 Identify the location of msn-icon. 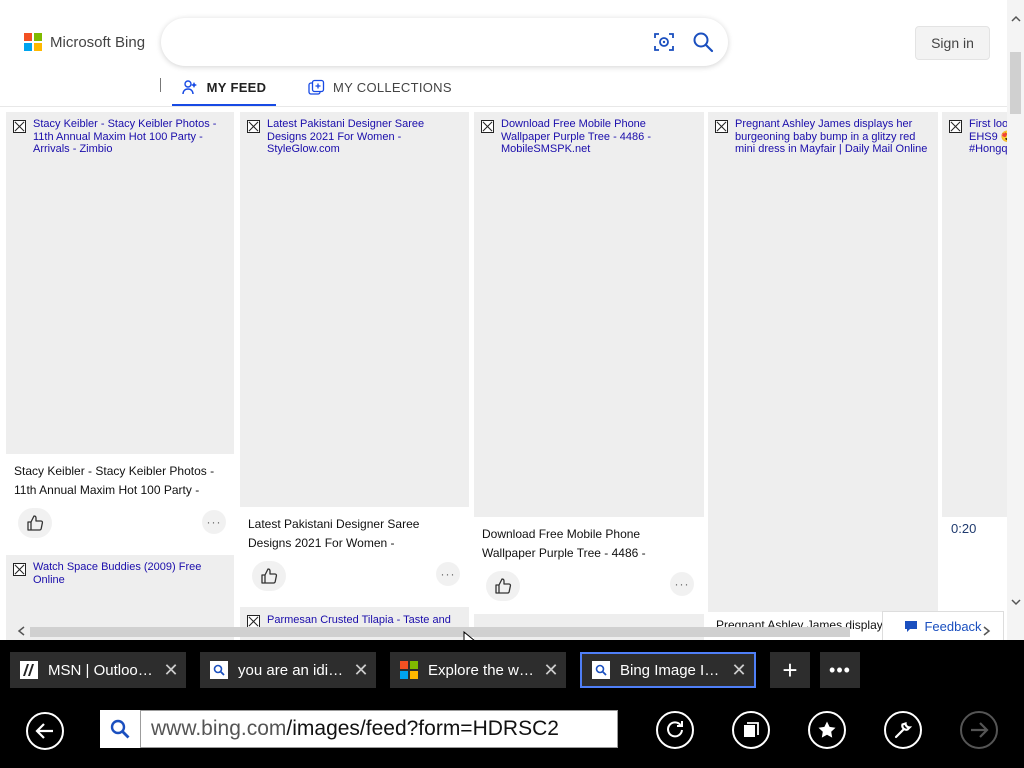
(29, 670).